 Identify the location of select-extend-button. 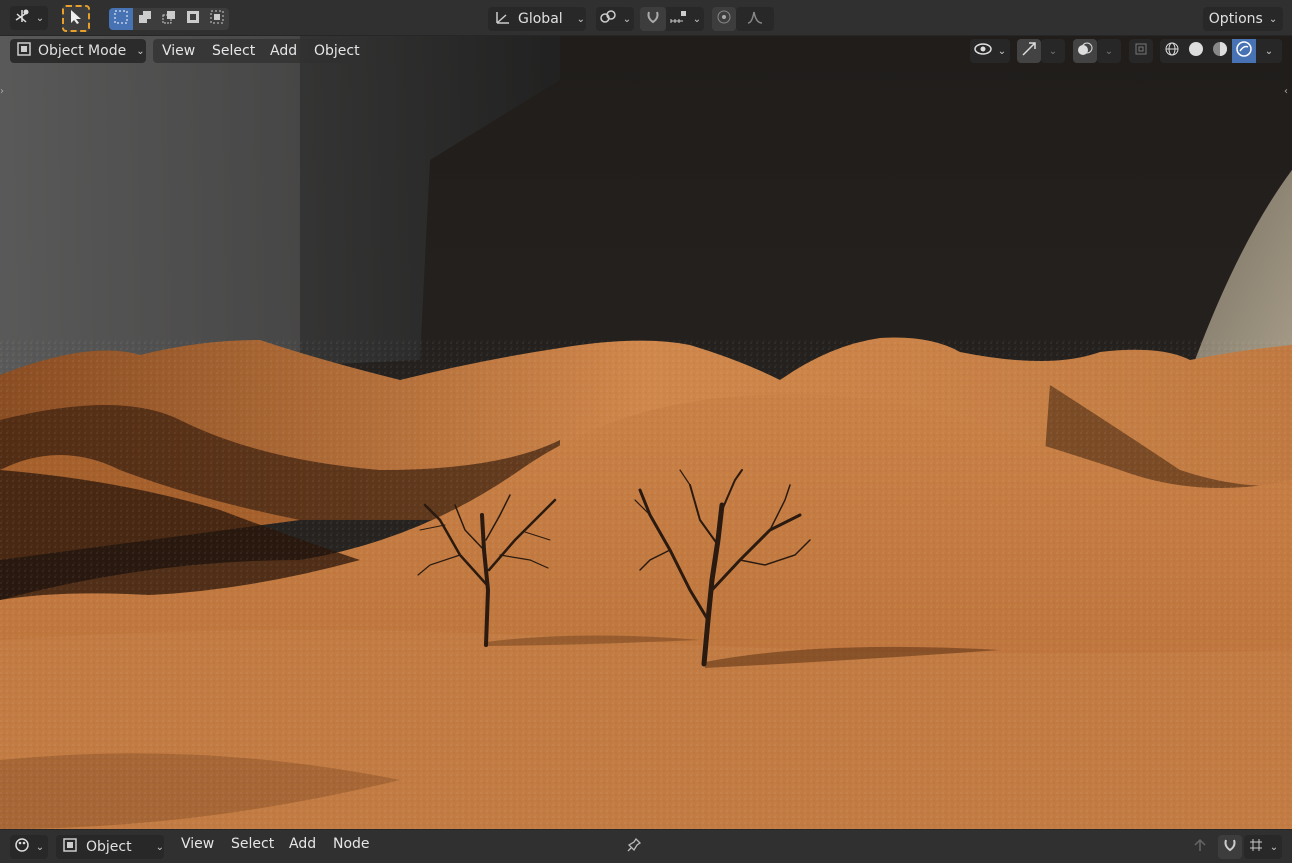
(145, 19).